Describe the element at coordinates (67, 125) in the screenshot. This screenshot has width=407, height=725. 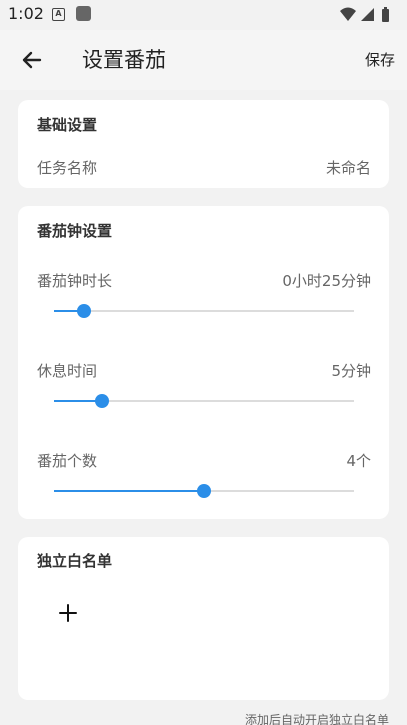
I see `basic-settings-title: 基础设置` at that location.